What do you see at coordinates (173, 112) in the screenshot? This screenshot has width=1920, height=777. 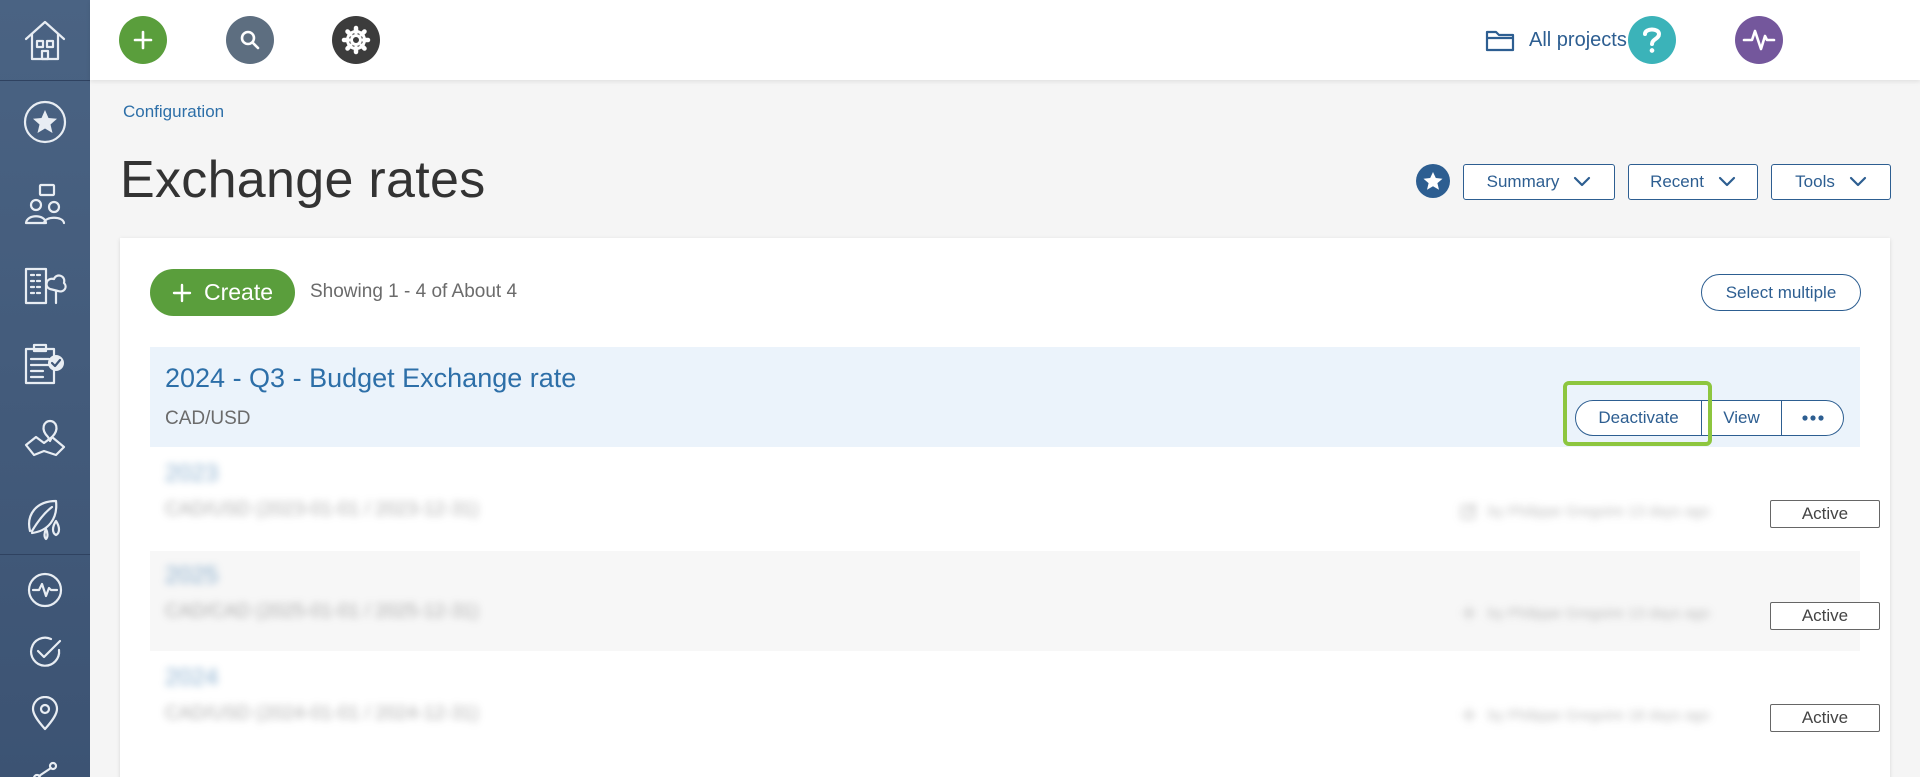 I see `breadcrumb-configuration: Configuration` at bounding box center [173, 112].